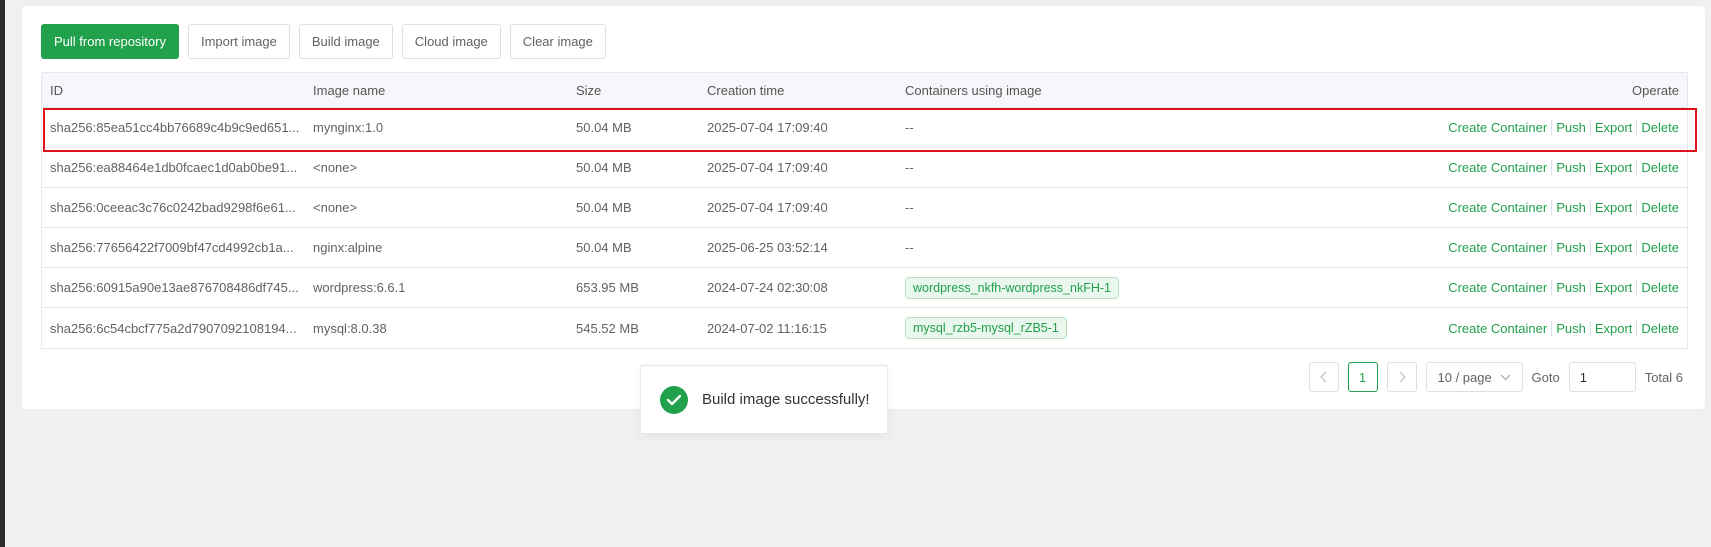 Image resolution: width=1711 pixels, height=547 pixels. I want to click on build-image-button: Build image, so click(345, 41).